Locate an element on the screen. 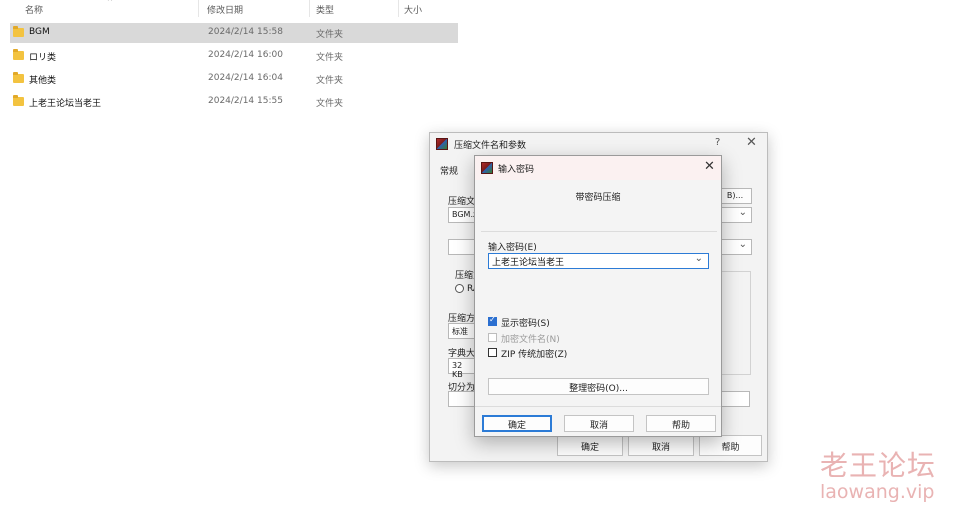  zip-legacy-encryption-checkbox is located at coordinates (492, 352).